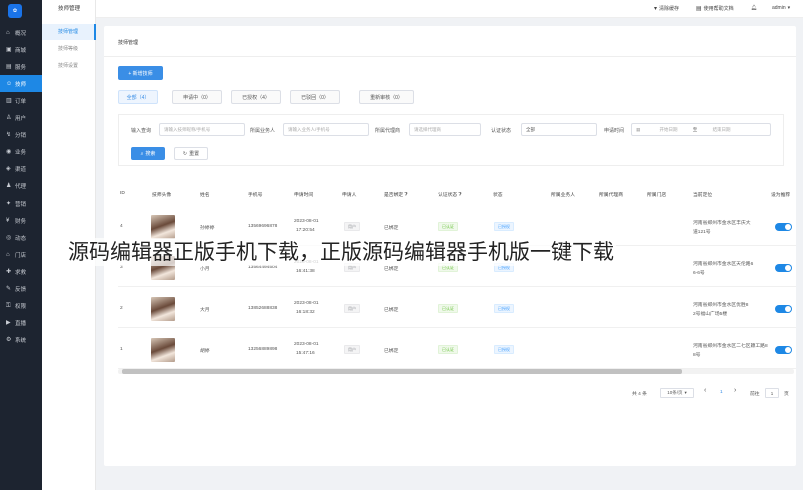 The image size is (803, 490). What do you see at coordinates (202, 129) in the screenshot?
I see `keyword-input: 请输入技师昵称/手机号` at bounding box center [202, 129].